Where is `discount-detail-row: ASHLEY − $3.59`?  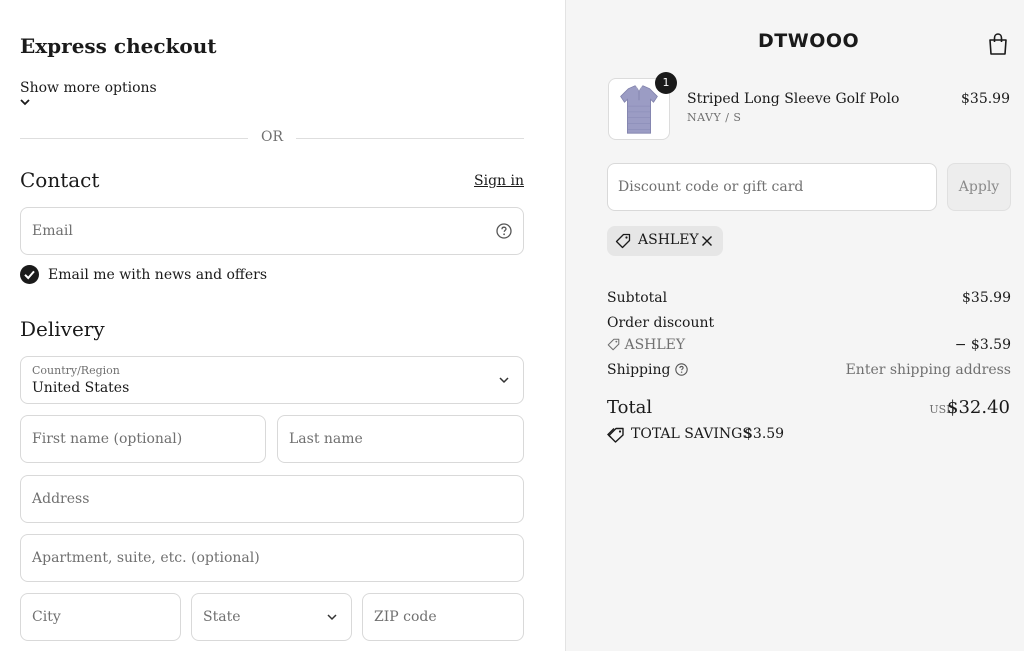
discount-detail-row: ASHLEY − $3.59 is located at coordinates (809, 346).